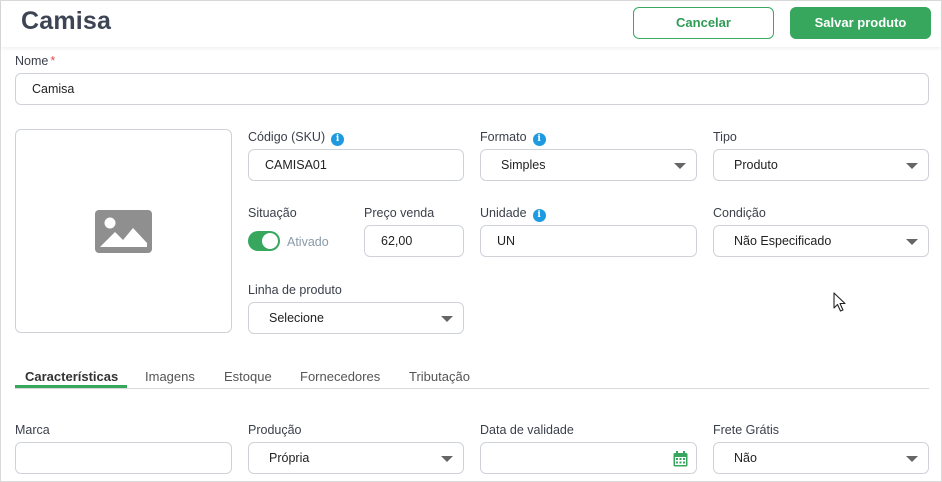 This screenshot has height=482, width=942. I want to click on condicao-select: Não Especificado, so click(821, 241).